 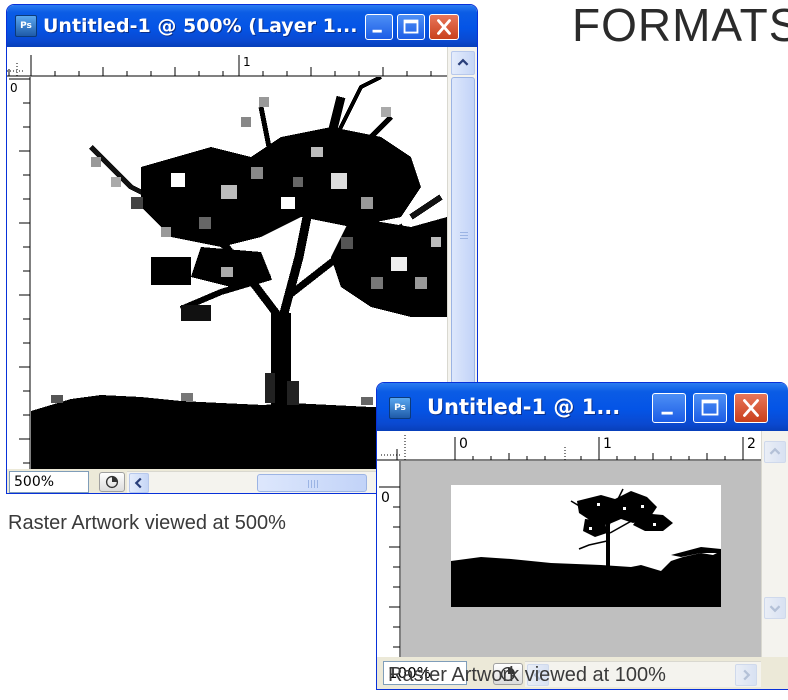 I want to click on scroll-down-button, so click(x=775, y=608).